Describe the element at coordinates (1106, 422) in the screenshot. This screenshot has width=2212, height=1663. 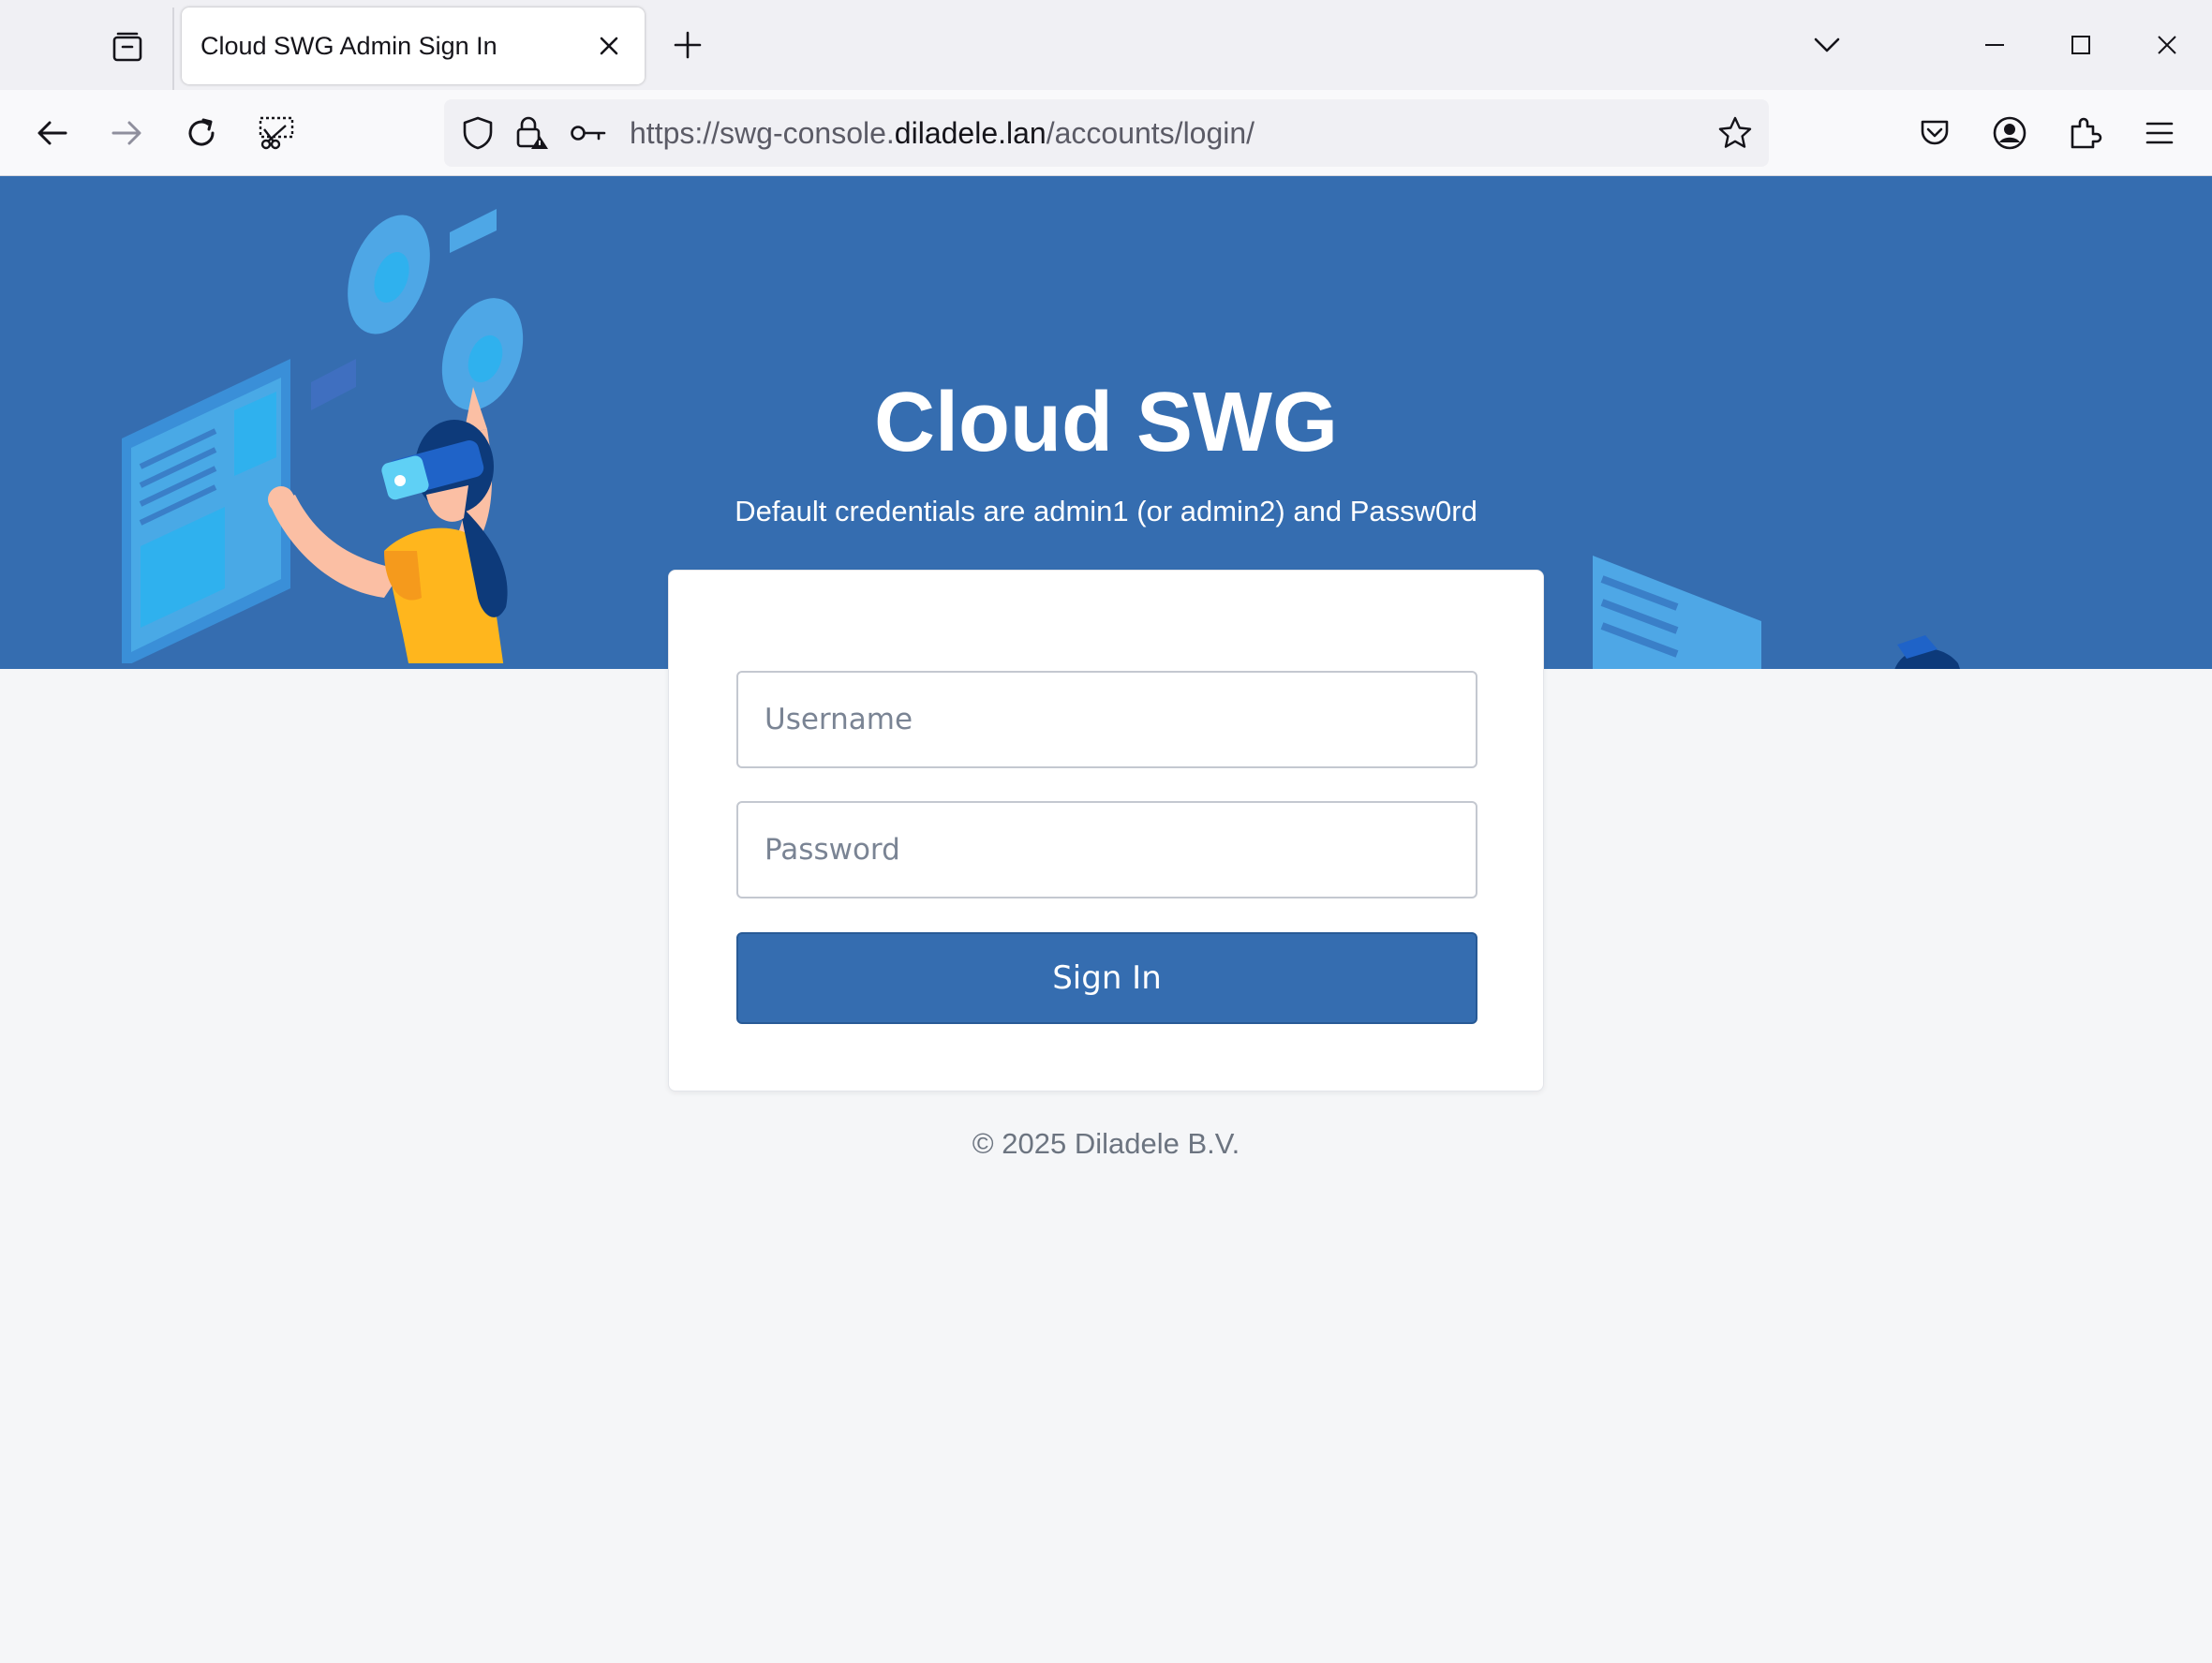
I see `page-title: Cloud SWG` at that location.